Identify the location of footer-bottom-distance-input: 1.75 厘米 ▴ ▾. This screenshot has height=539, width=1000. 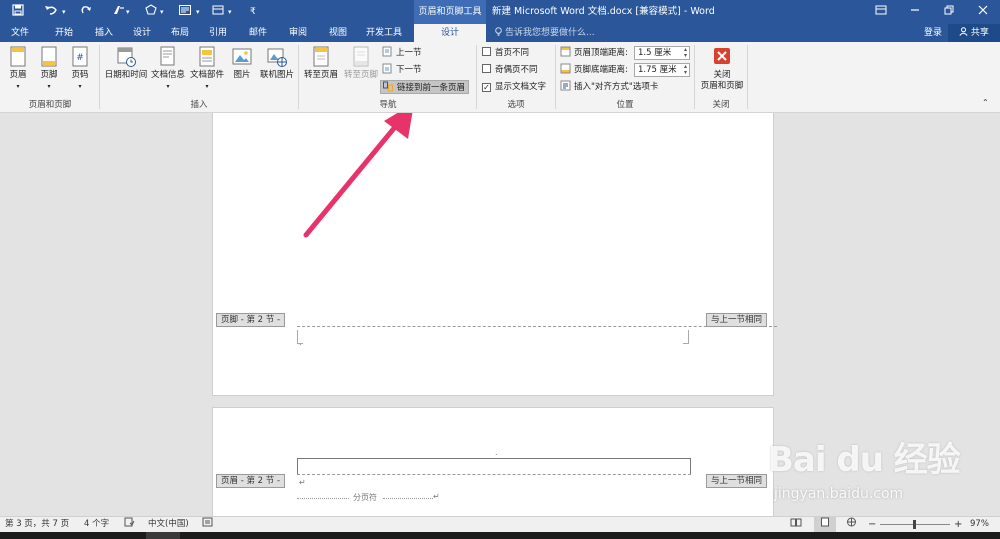
(662, 70).